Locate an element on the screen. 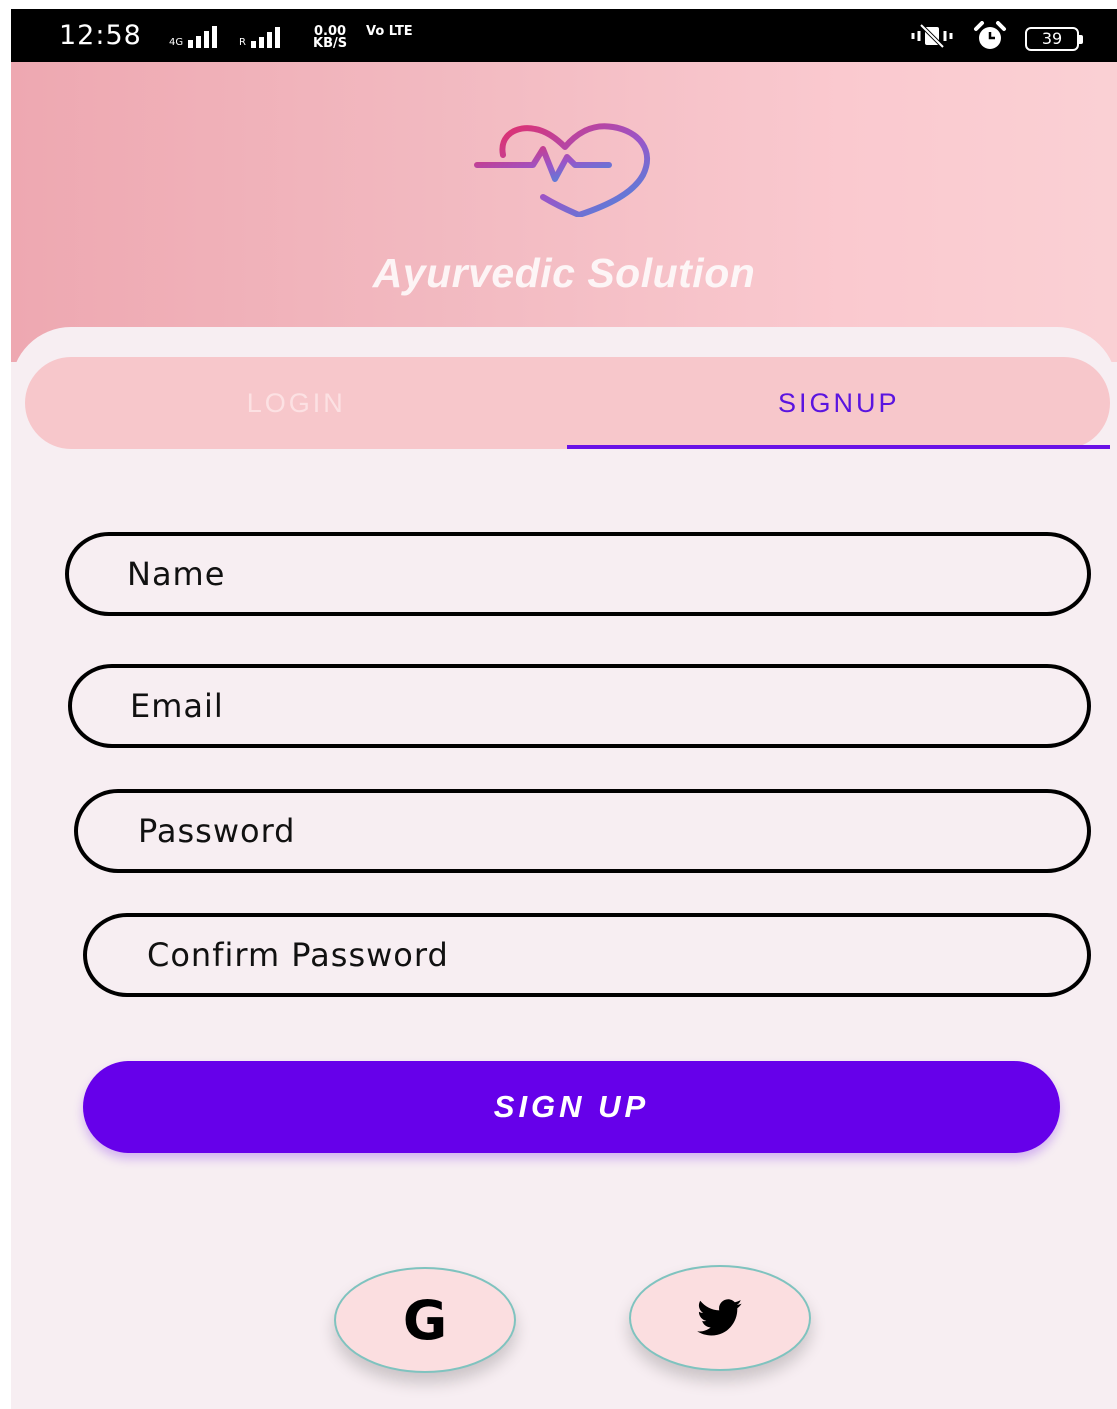 The image size is (1117, 1409). password-field-container is located at coordinates (582, 831).